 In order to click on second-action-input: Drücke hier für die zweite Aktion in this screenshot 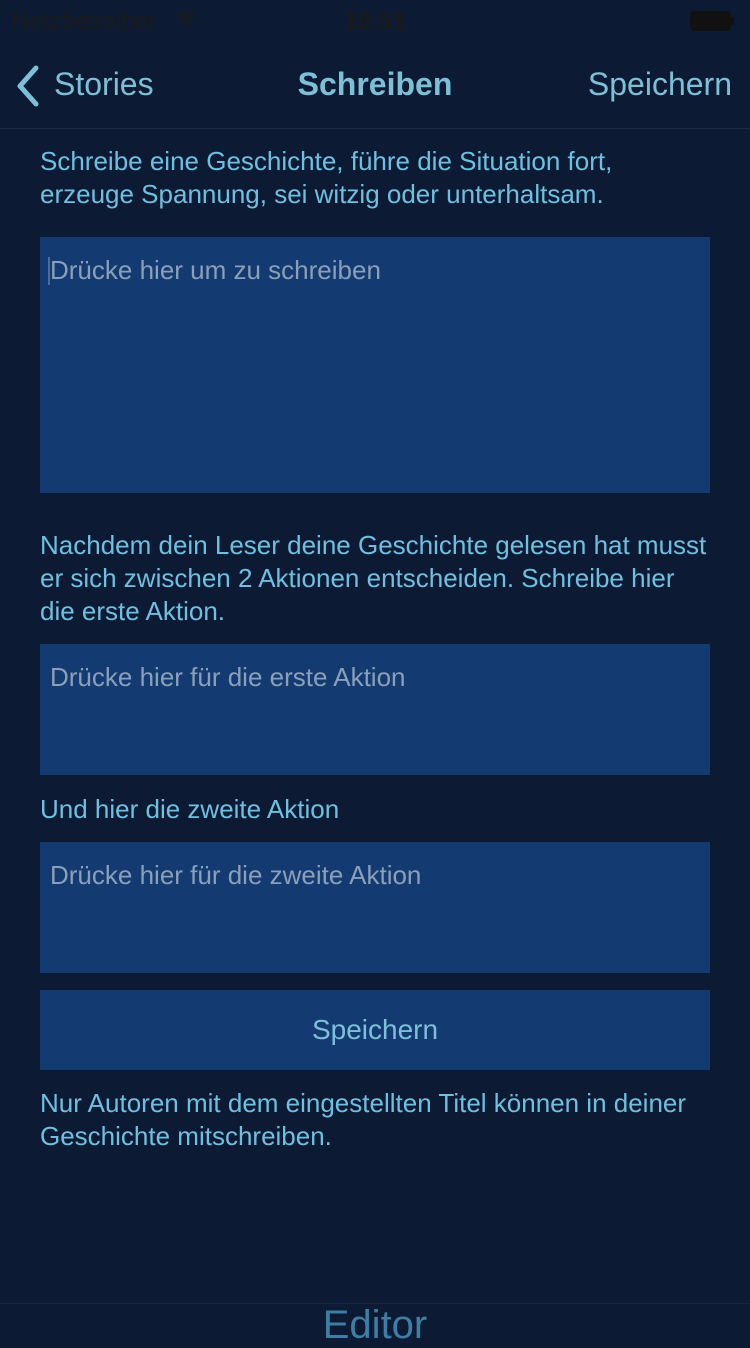, I will do `click(375, 907)`.